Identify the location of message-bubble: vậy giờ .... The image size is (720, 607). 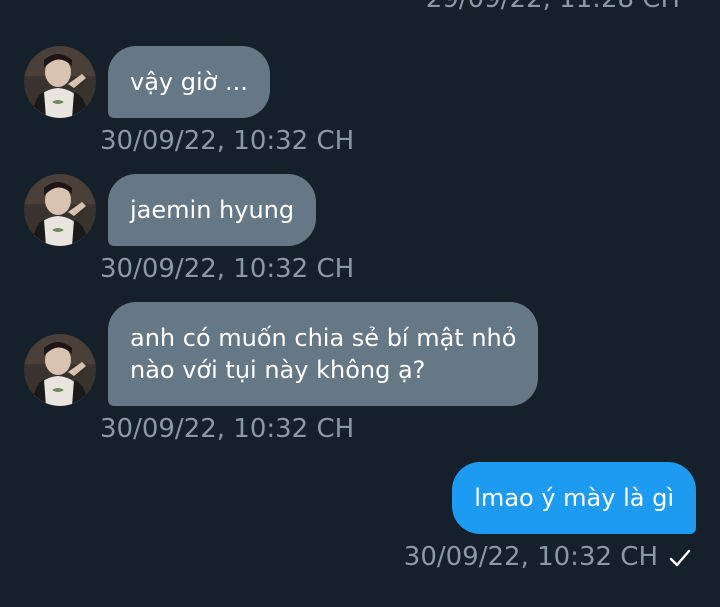
(189, 82).